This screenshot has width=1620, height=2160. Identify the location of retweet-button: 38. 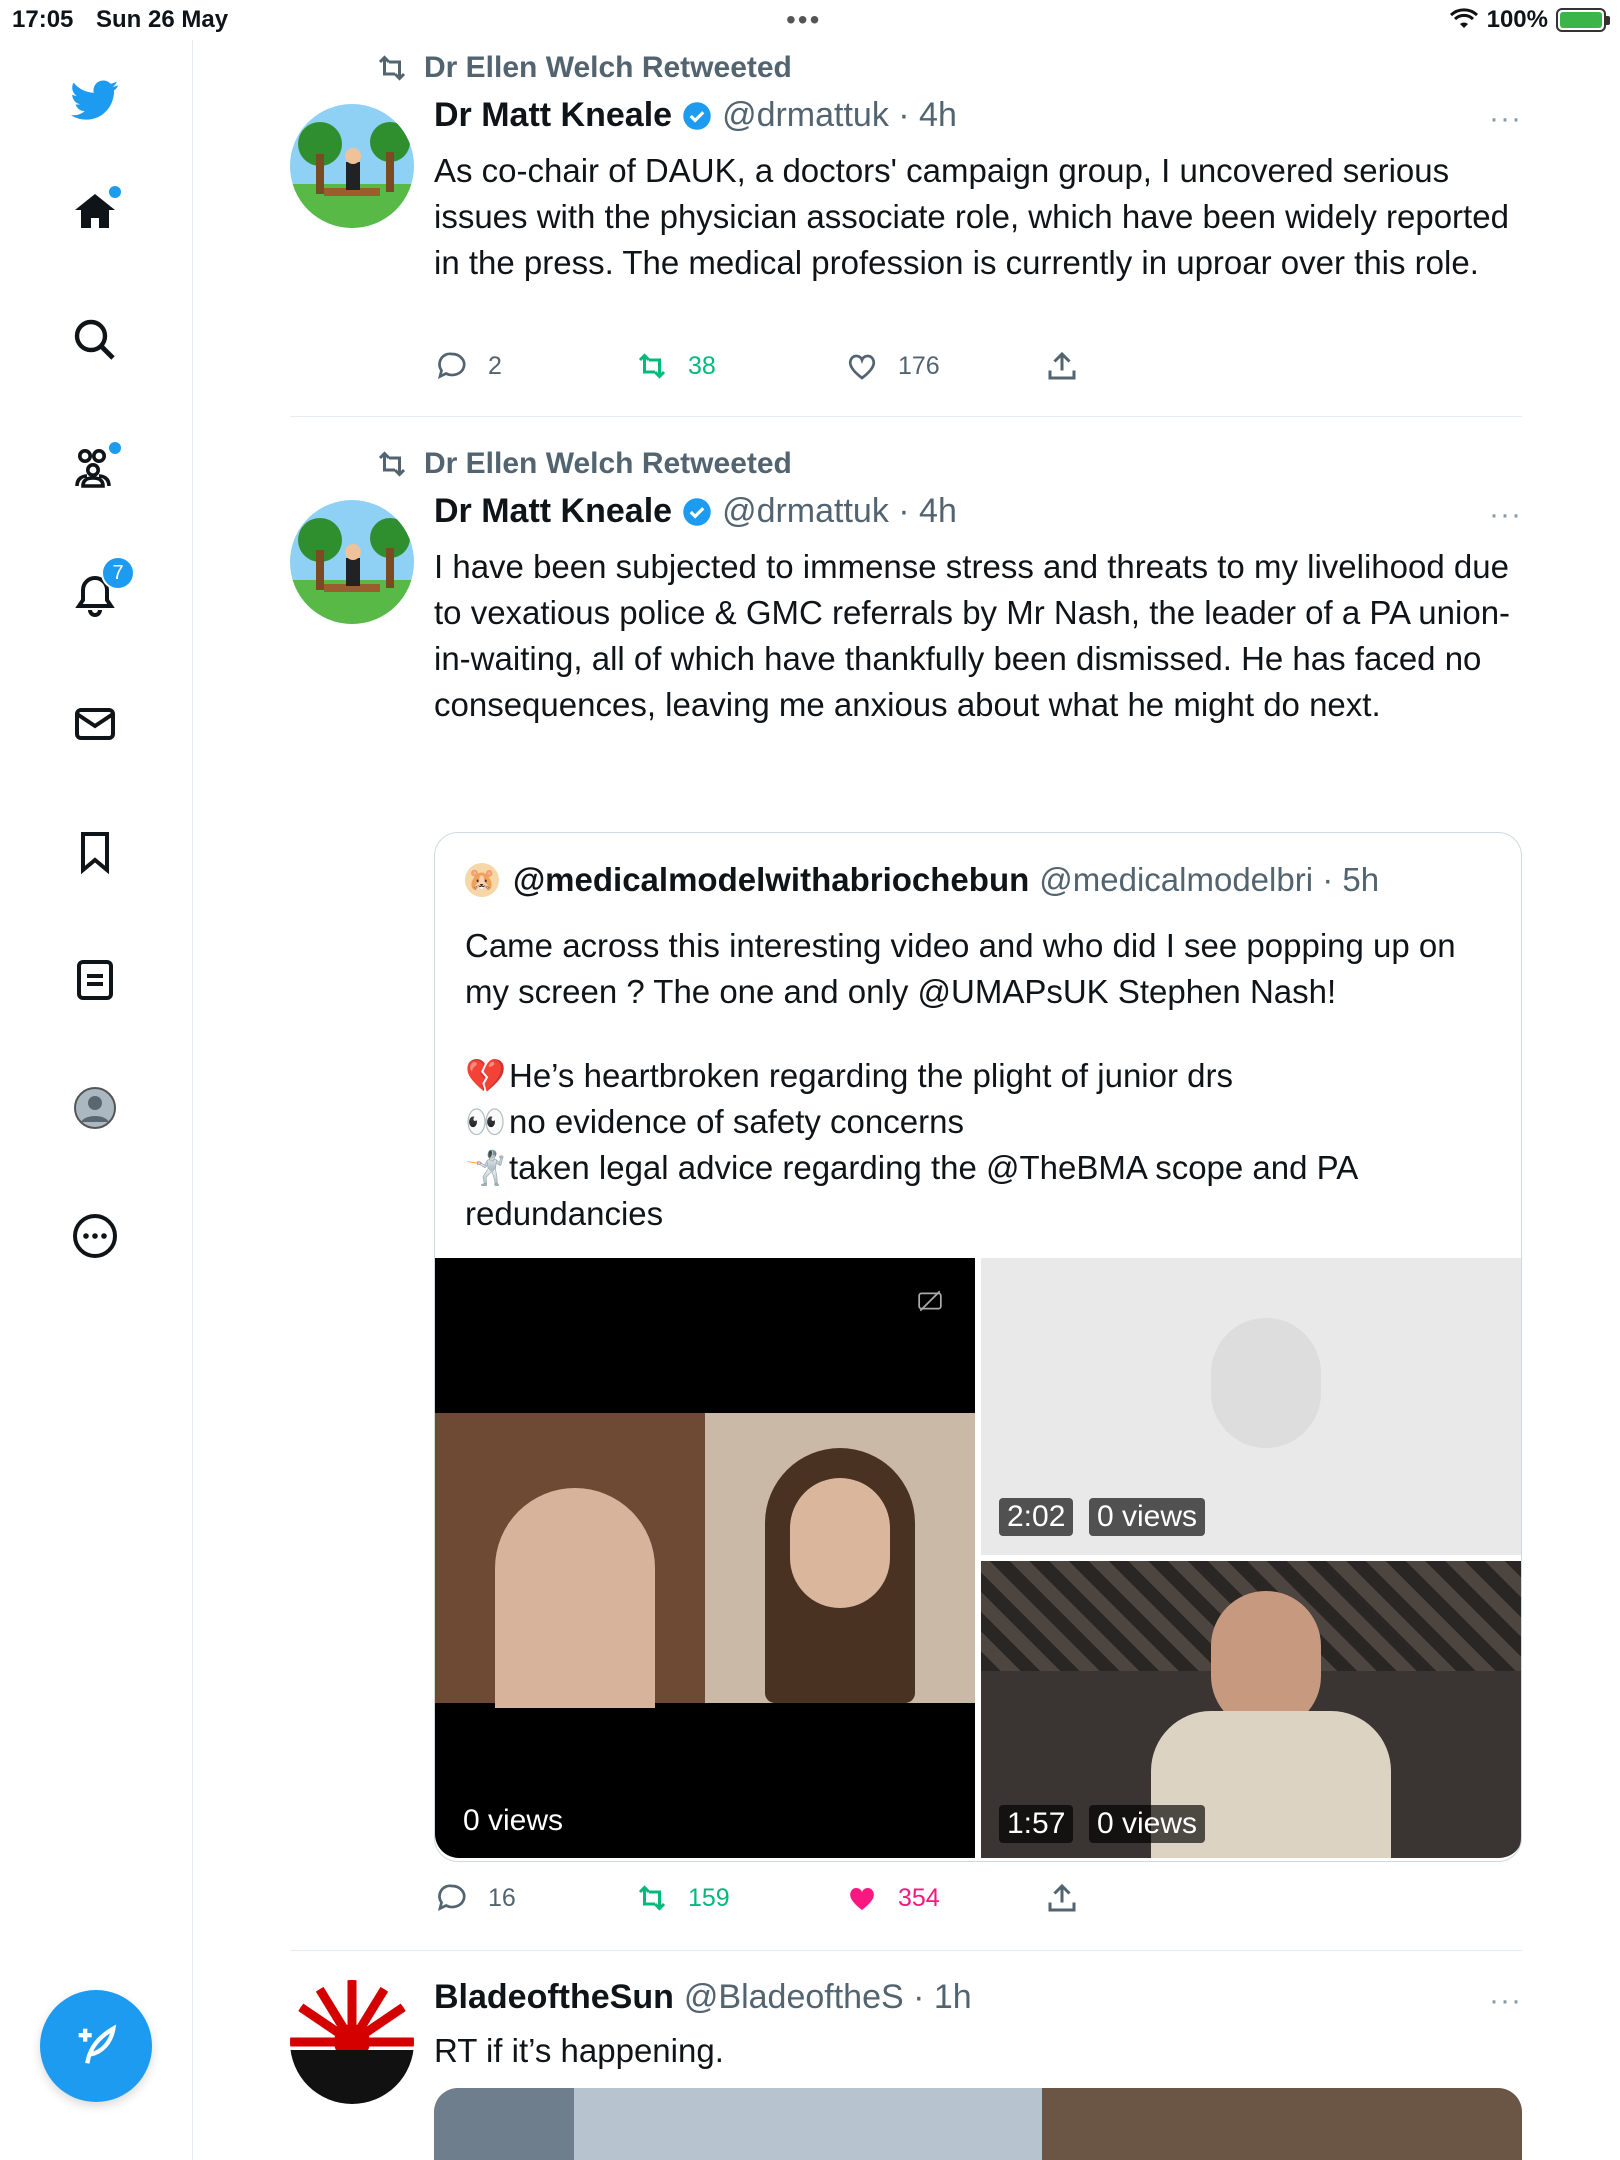
(675, 366).